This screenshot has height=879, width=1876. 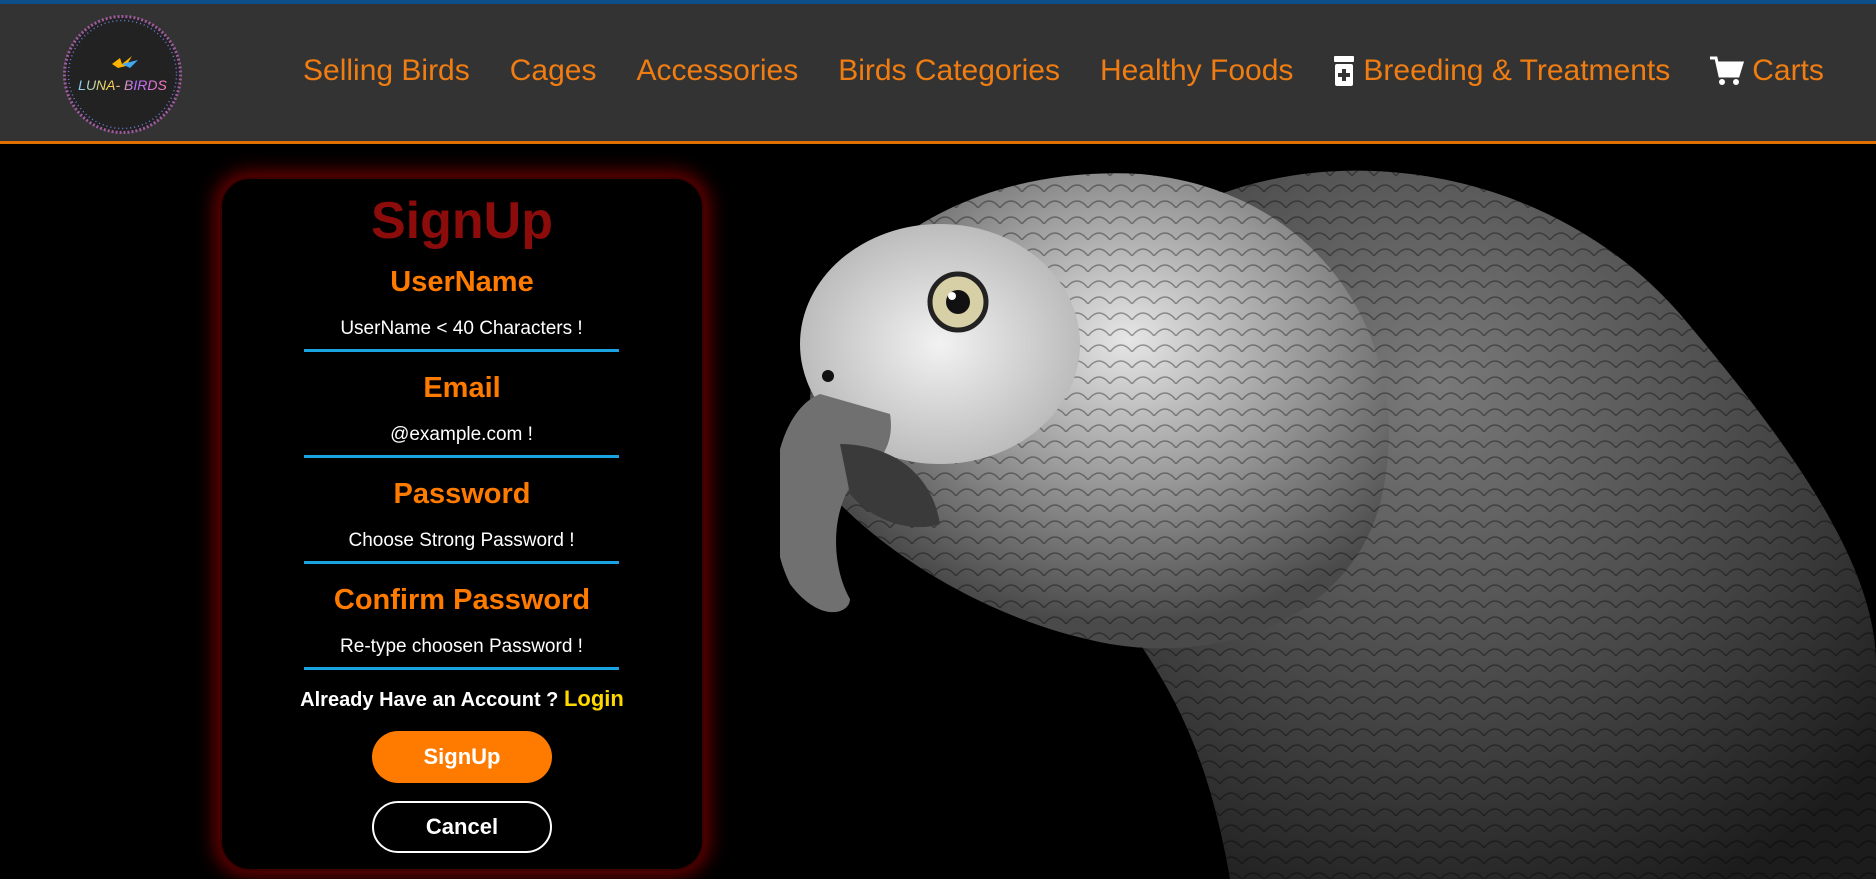 I want to click on logo-text: LUNA- BIRDS, so click(x=122, y=85).